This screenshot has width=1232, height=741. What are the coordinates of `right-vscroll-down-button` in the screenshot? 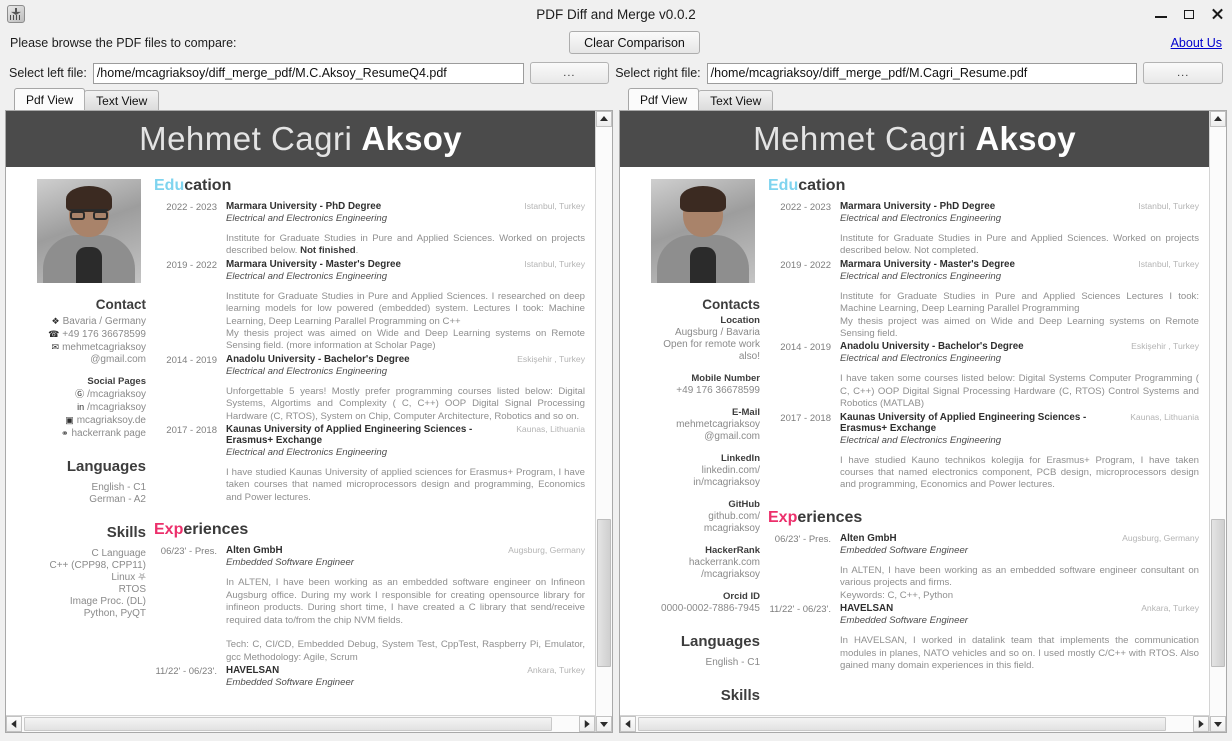 It's located at (1218, 724).